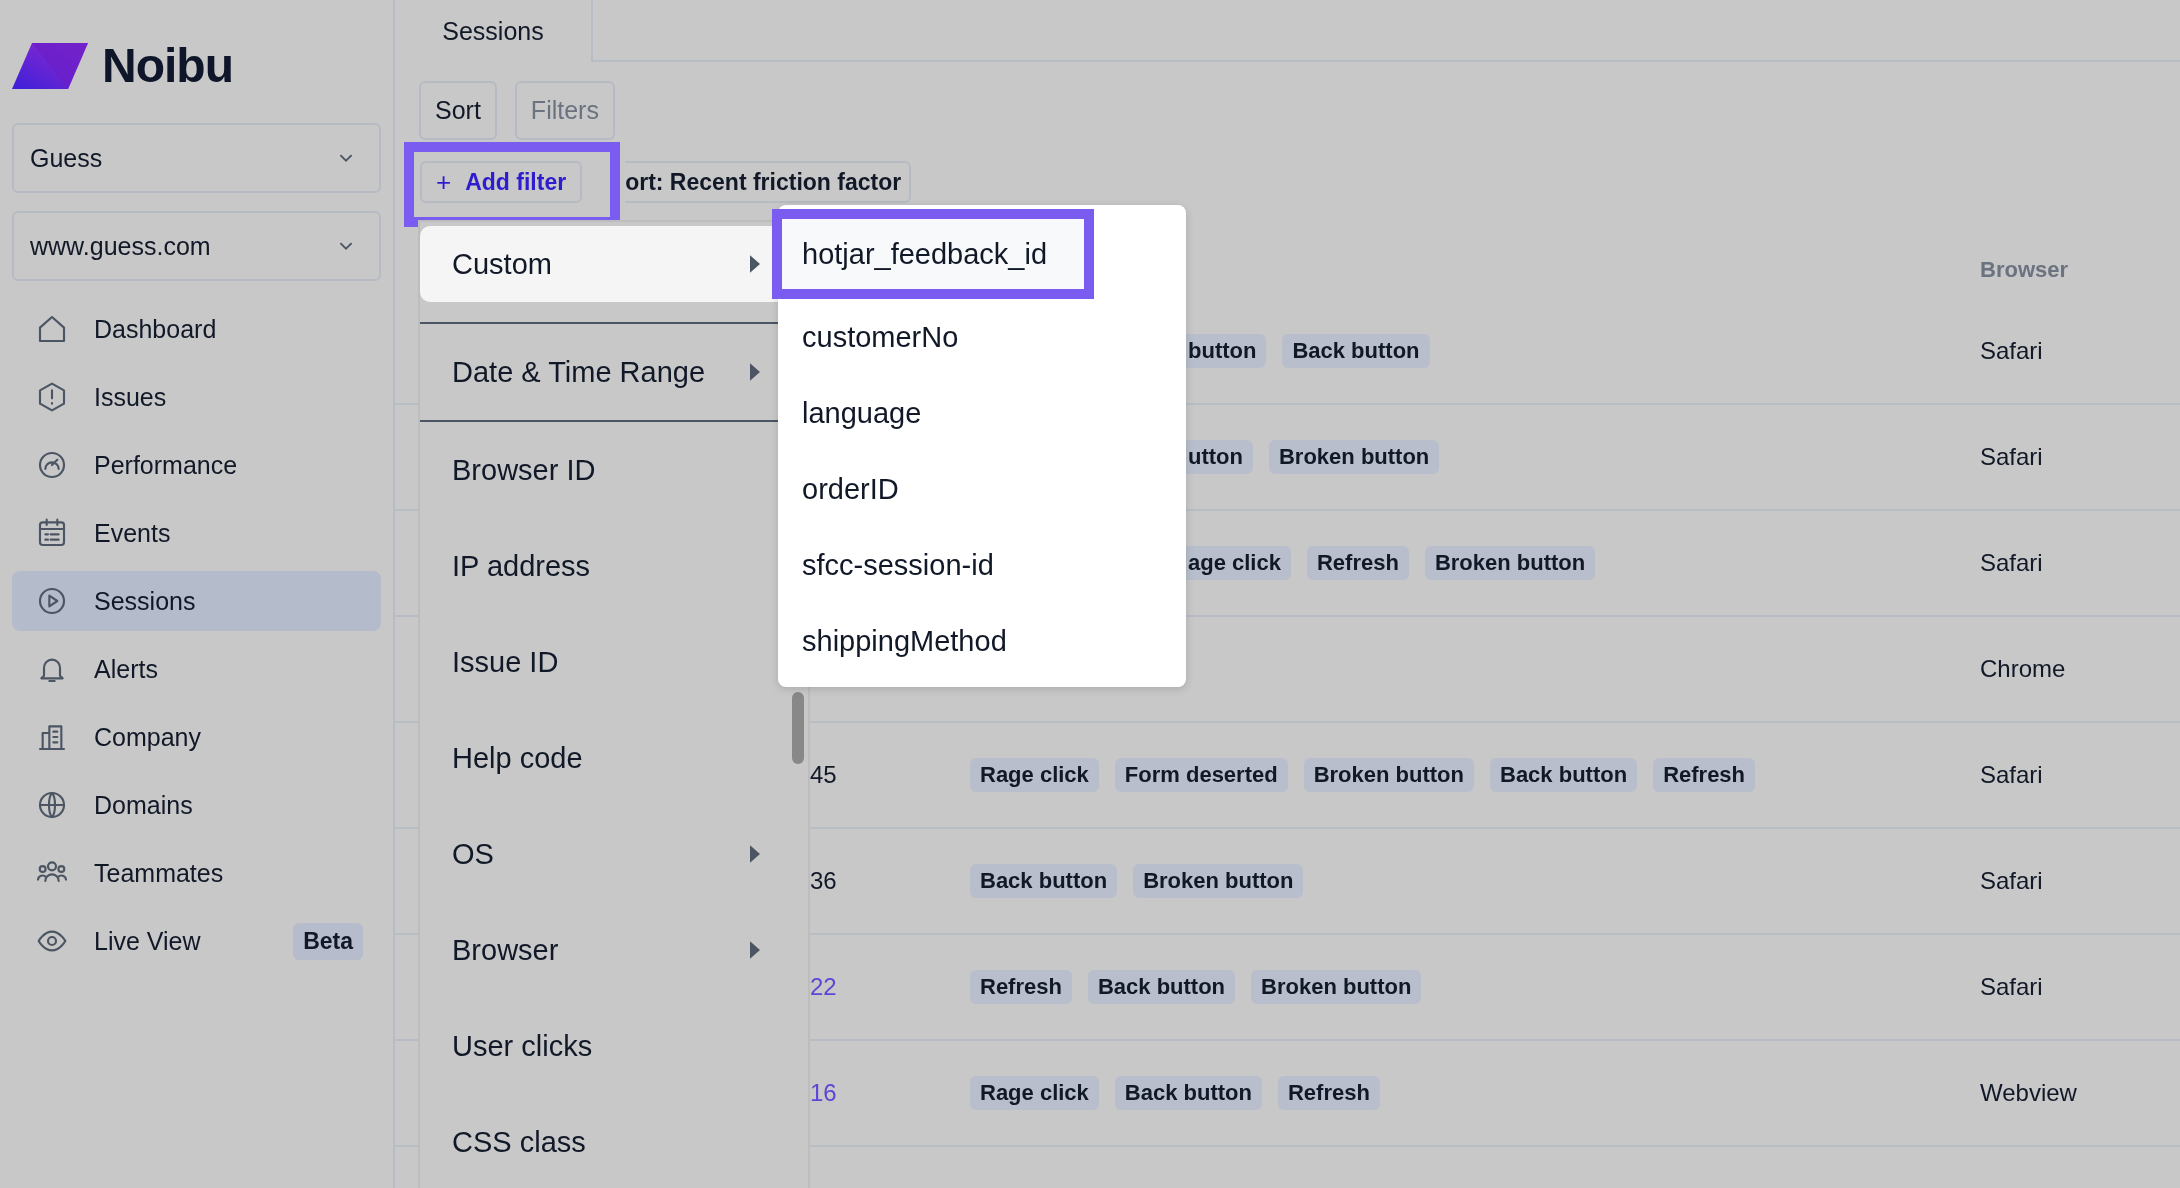  I want to click on logo-text: Noibu, so click(167, 65).